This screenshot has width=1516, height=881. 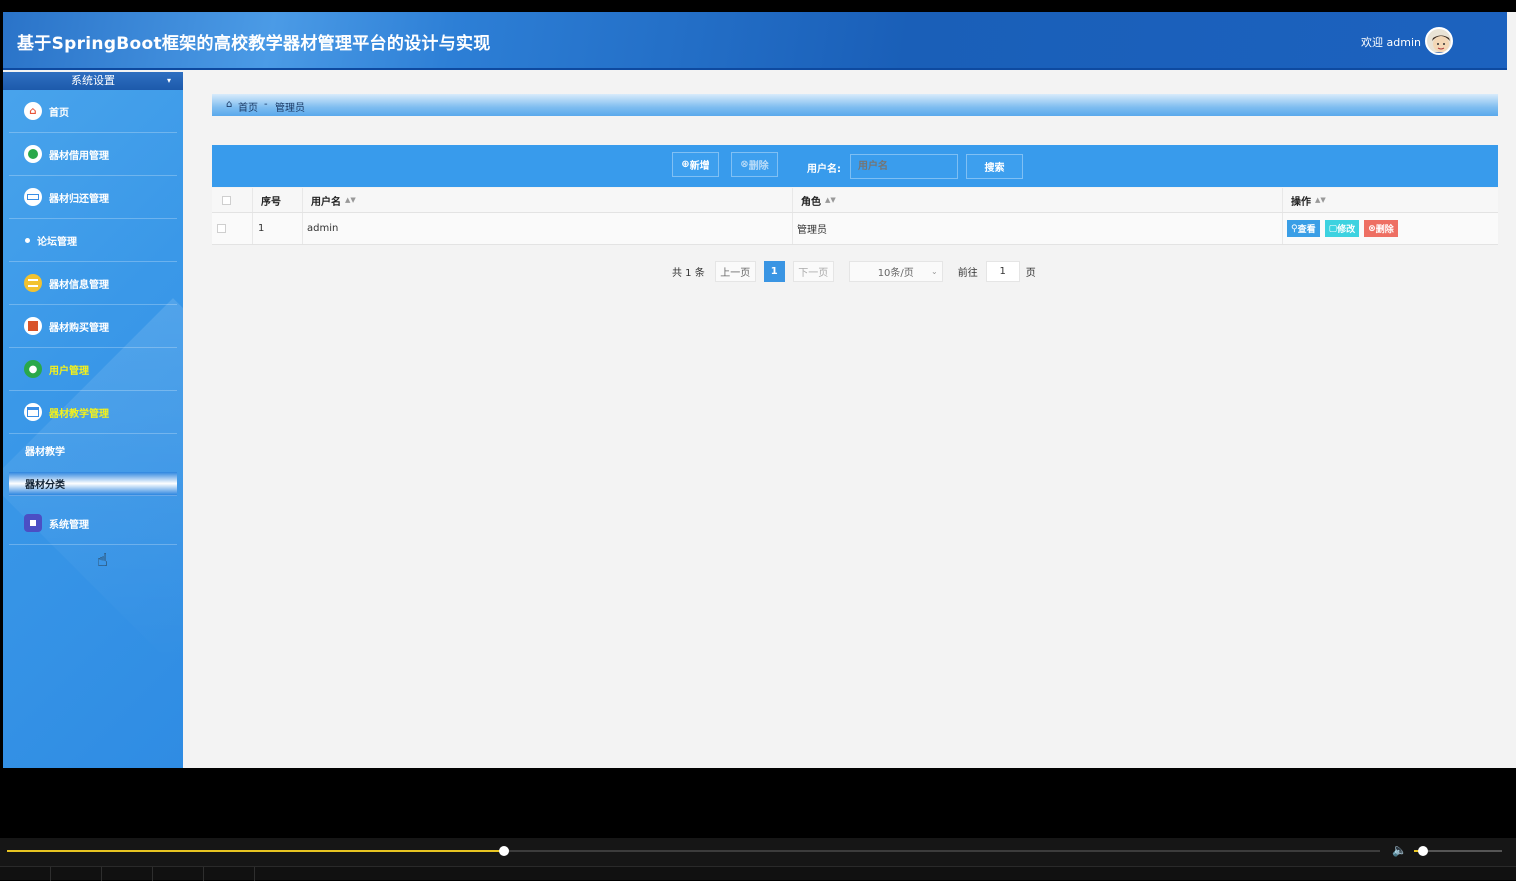 I want to click on sidebar-subitem-label: 器材分类, so click(x=45, y=485).